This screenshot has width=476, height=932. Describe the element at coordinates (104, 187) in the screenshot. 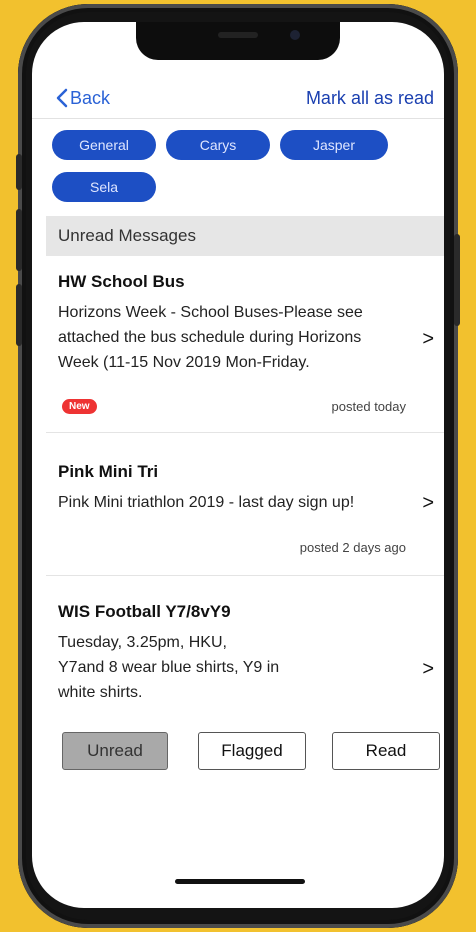

I see `filter-chip-sela: Sela` at that location.